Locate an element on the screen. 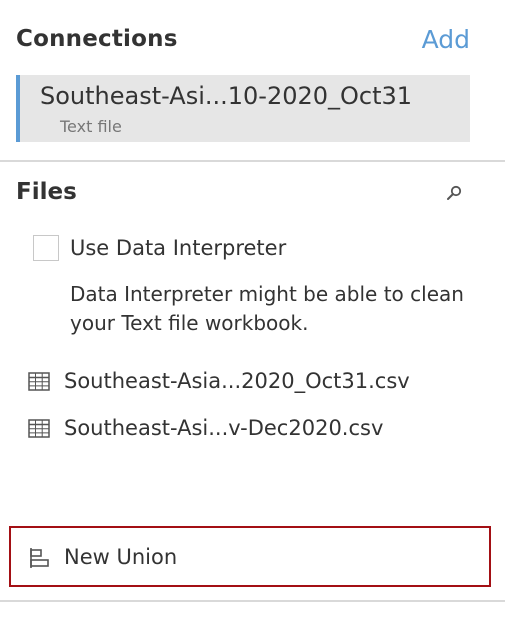 This screenshot has height=630, width=505. files-title: Files is located at coordinates (46, 192).